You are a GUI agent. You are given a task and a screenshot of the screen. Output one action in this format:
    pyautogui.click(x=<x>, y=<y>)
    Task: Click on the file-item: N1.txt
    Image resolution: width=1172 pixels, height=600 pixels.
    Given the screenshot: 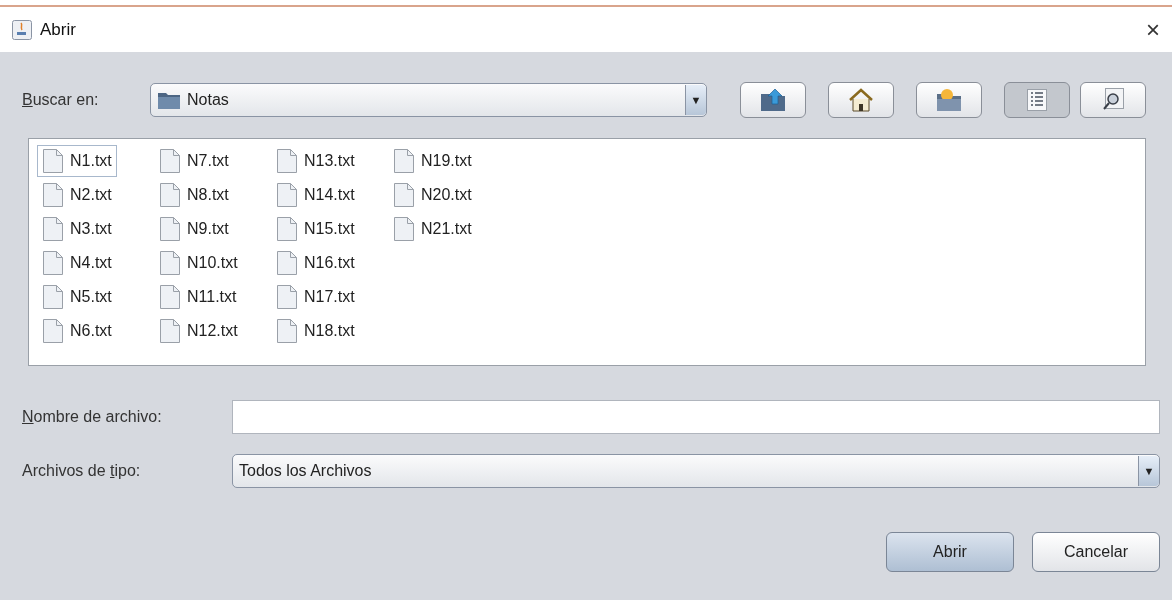 What is the action you would take?
    pyautogui.click(x=77, y=161)
    